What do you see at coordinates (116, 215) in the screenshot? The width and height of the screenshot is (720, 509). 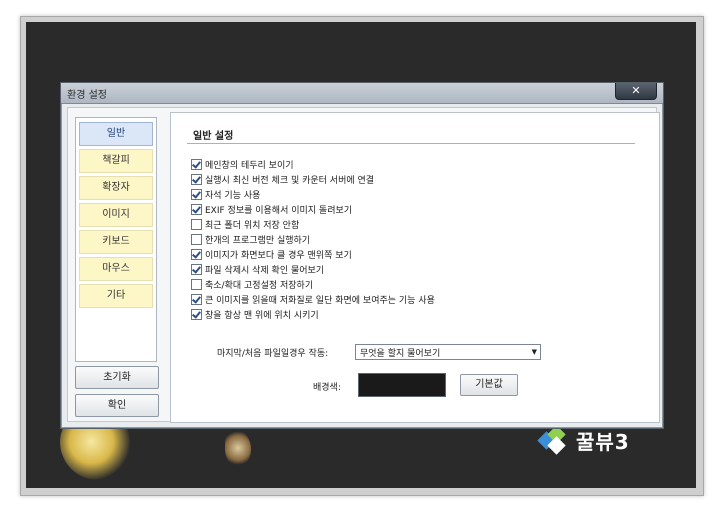 I see `sidebar-item-image: 이미지` at bounding box center [116, 215].